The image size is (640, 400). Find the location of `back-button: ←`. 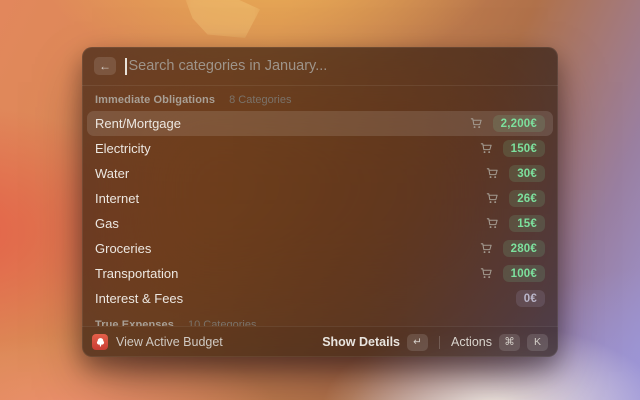

back-button: ← is located at coordinates (105, 66).